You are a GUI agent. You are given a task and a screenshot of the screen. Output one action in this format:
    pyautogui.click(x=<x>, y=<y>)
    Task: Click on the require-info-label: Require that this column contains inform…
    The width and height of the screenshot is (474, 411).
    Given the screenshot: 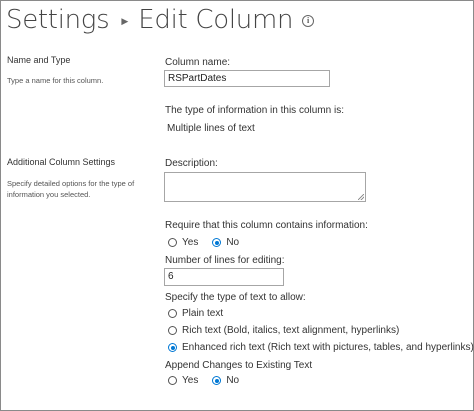 What is the action you would take?
    pyautogui.click(x=266, y=225)
    